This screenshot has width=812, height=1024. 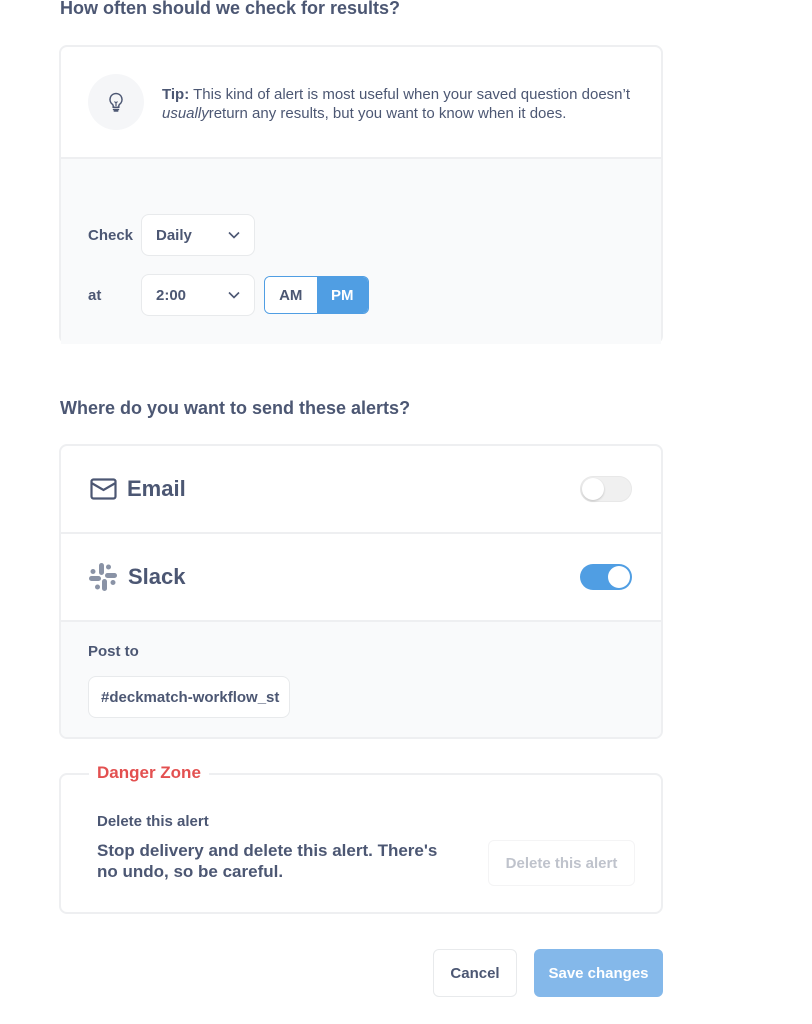 What do you see at coordinates (291, 295) in the screenshot?
I see `am-button: AM` at bounding box center [291, 295].